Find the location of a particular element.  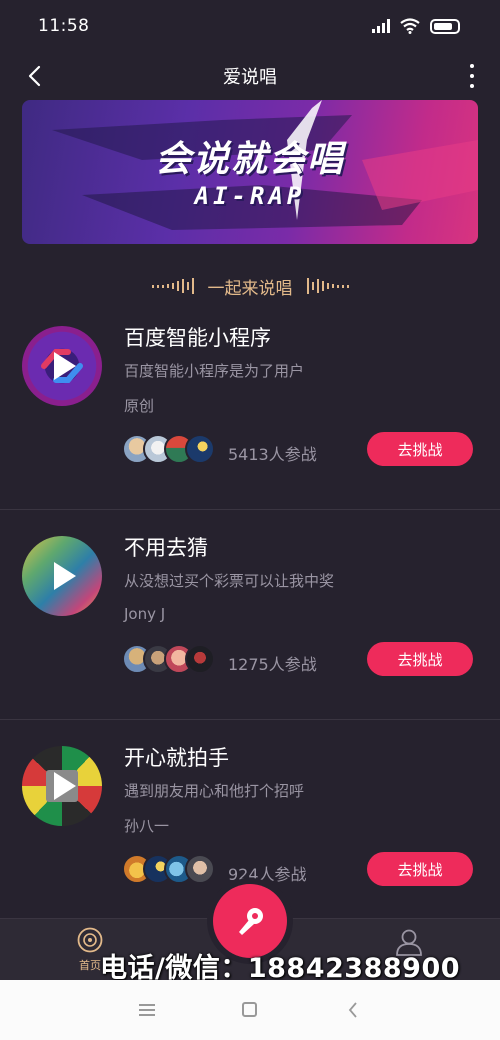

wifi-icon is located at coordinates (410, 26).